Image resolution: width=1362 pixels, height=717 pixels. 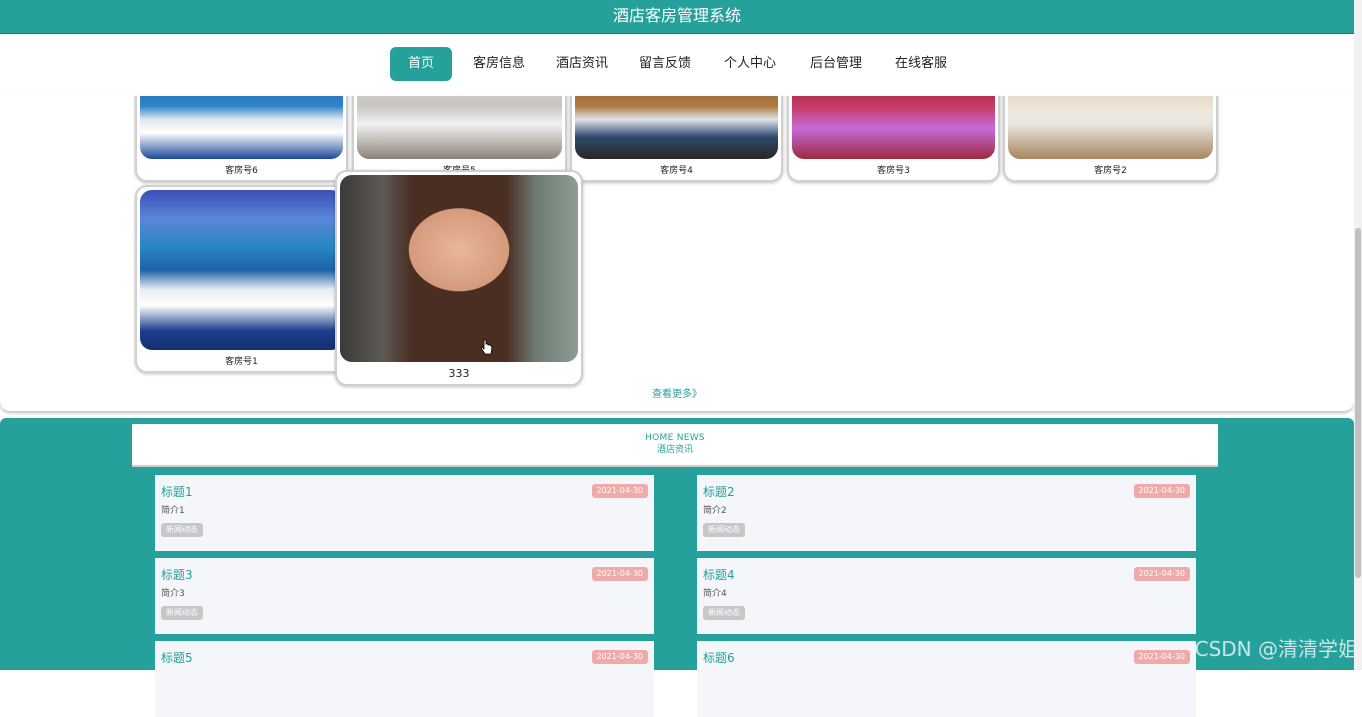 What do you see at coordinates (676, 15) in the screenshot?
I see `site-title: 酒店客房管理系统` at bounding box center [676, 15].